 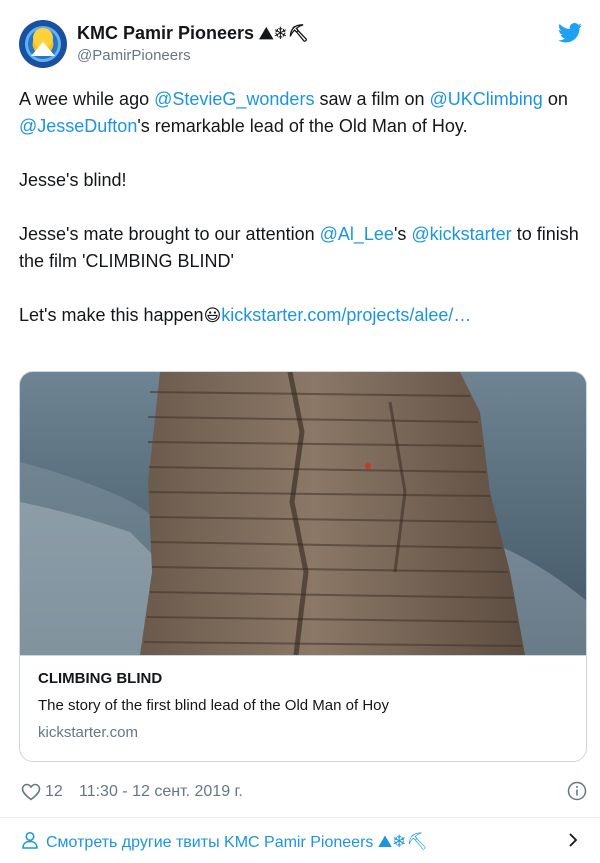 What do you see at coordinates (555, 99) in the screenshot?
I see `text-span: on` at bounding box center [555, 99].